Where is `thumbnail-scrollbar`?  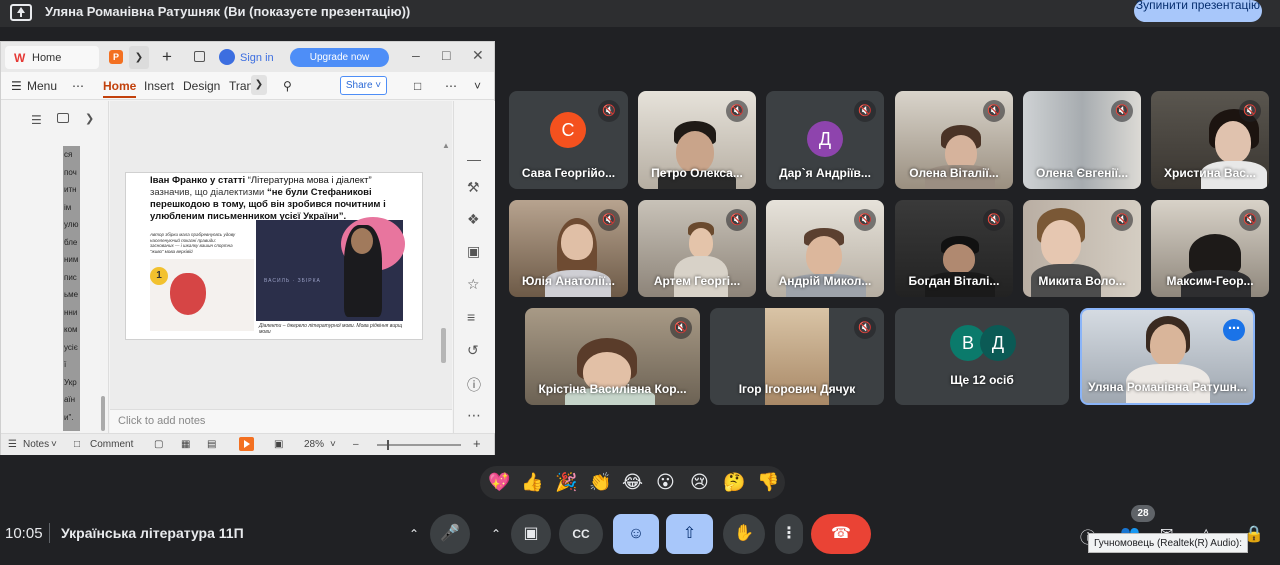 thumbnail-scrollbar is located at coordinates (103, 413).